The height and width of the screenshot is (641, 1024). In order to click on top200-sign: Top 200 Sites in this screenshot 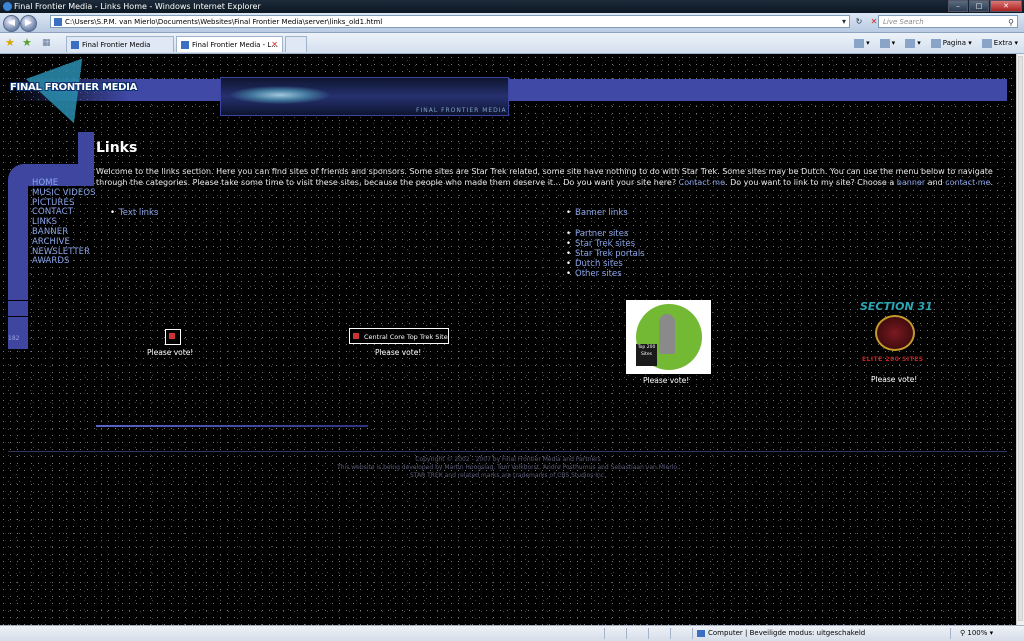, I will do `click(646, 355)`.